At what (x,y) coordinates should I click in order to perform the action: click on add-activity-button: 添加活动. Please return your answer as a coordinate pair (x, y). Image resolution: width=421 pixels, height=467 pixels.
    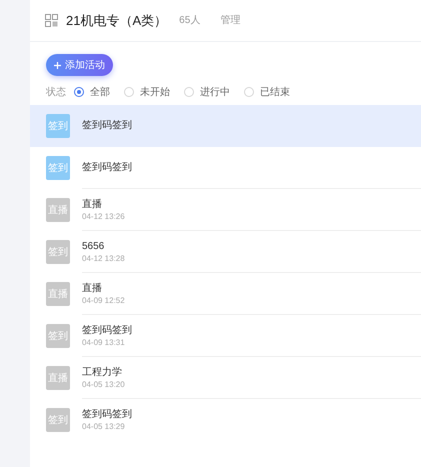
    Looking at the image, I should click on (79, 65).